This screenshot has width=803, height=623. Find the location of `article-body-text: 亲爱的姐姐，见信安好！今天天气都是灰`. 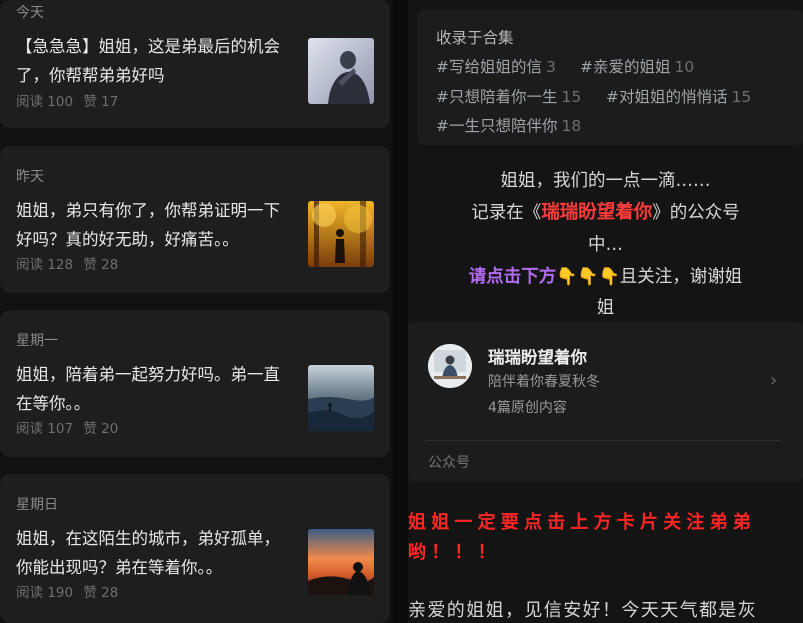

article-body-text: 亲爱的姐姐，见信安好！今天天气都是灰 is located at coordinates (583, 610).